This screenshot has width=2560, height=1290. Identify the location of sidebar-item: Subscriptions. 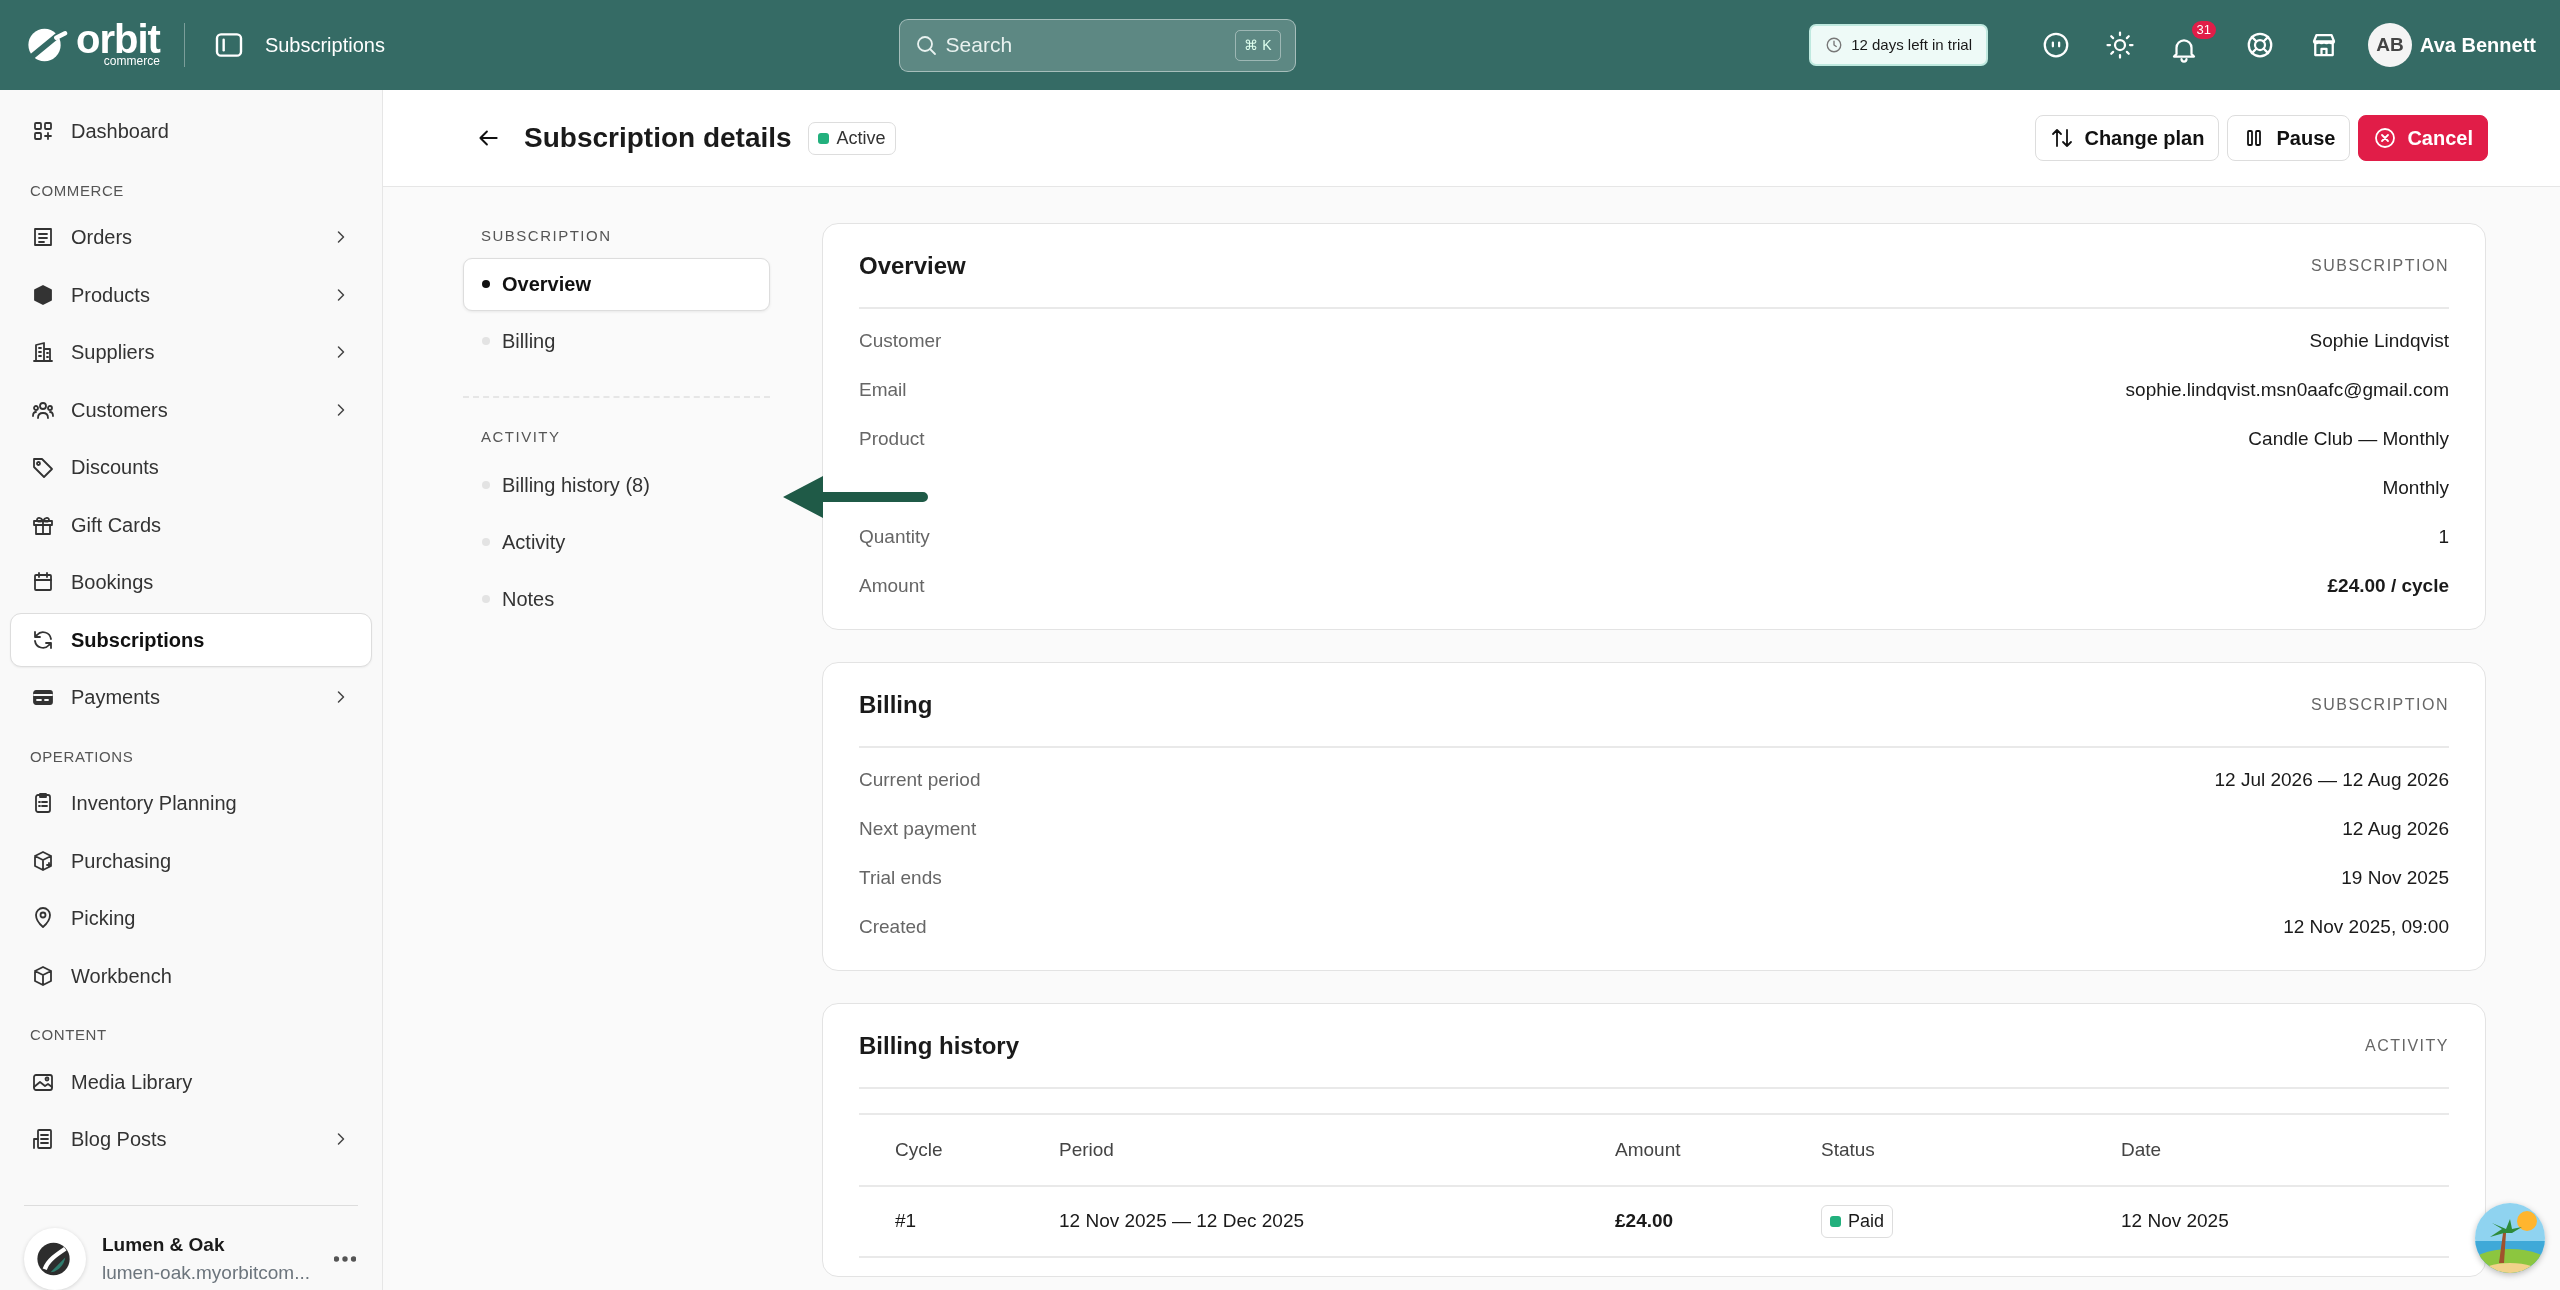
(191, 639).